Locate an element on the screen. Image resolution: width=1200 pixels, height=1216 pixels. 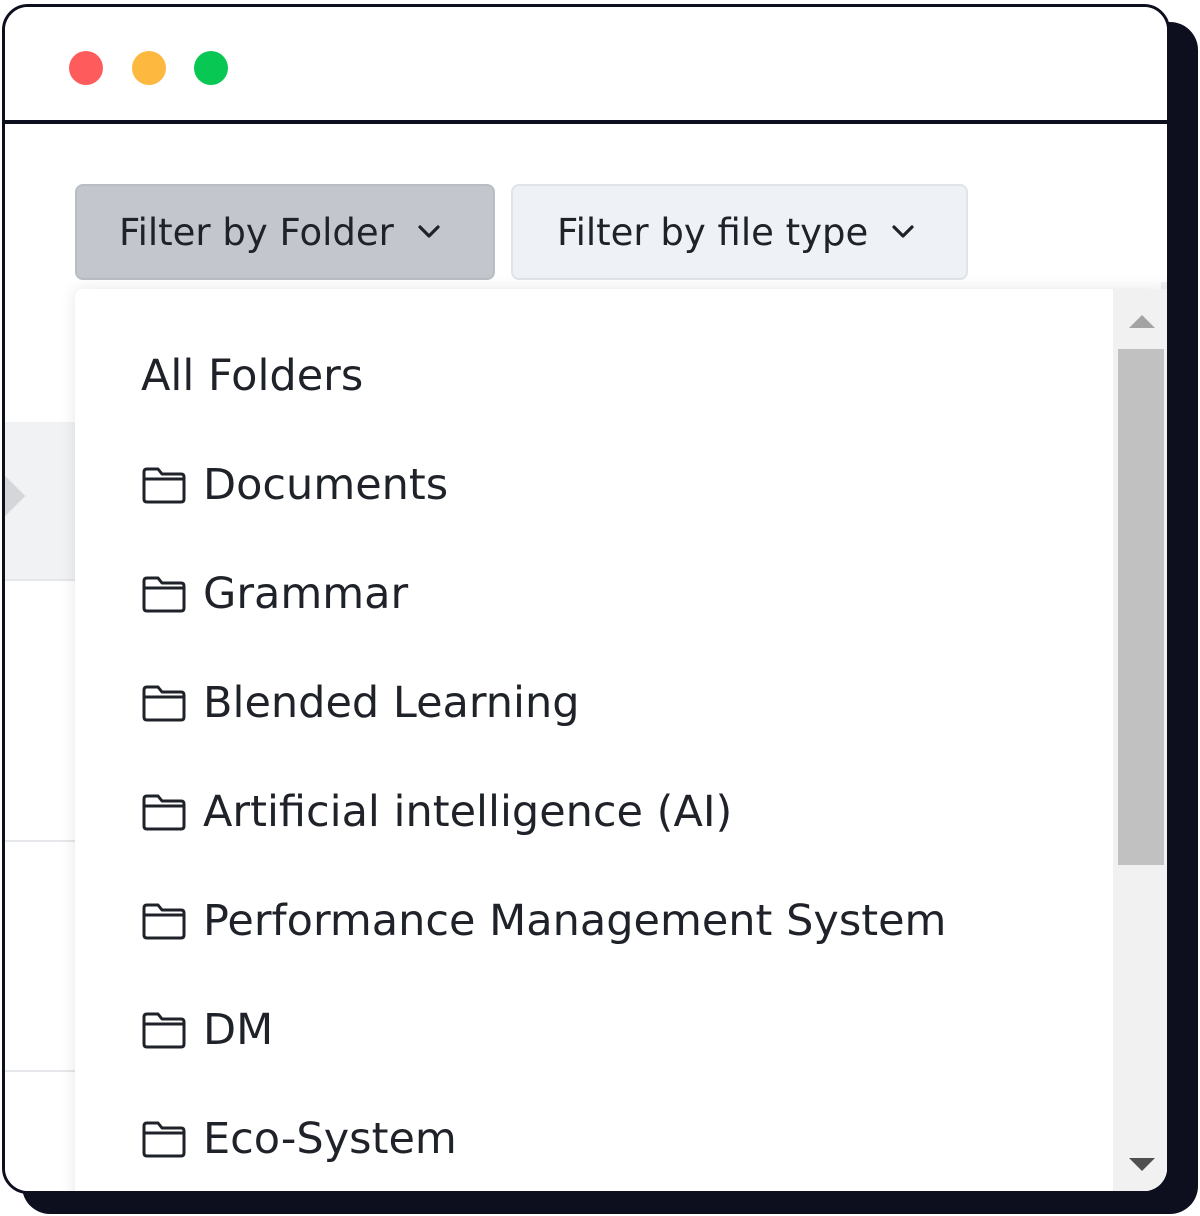
menu-item-all-folders: All Folders is located at coordinates (252, 376).